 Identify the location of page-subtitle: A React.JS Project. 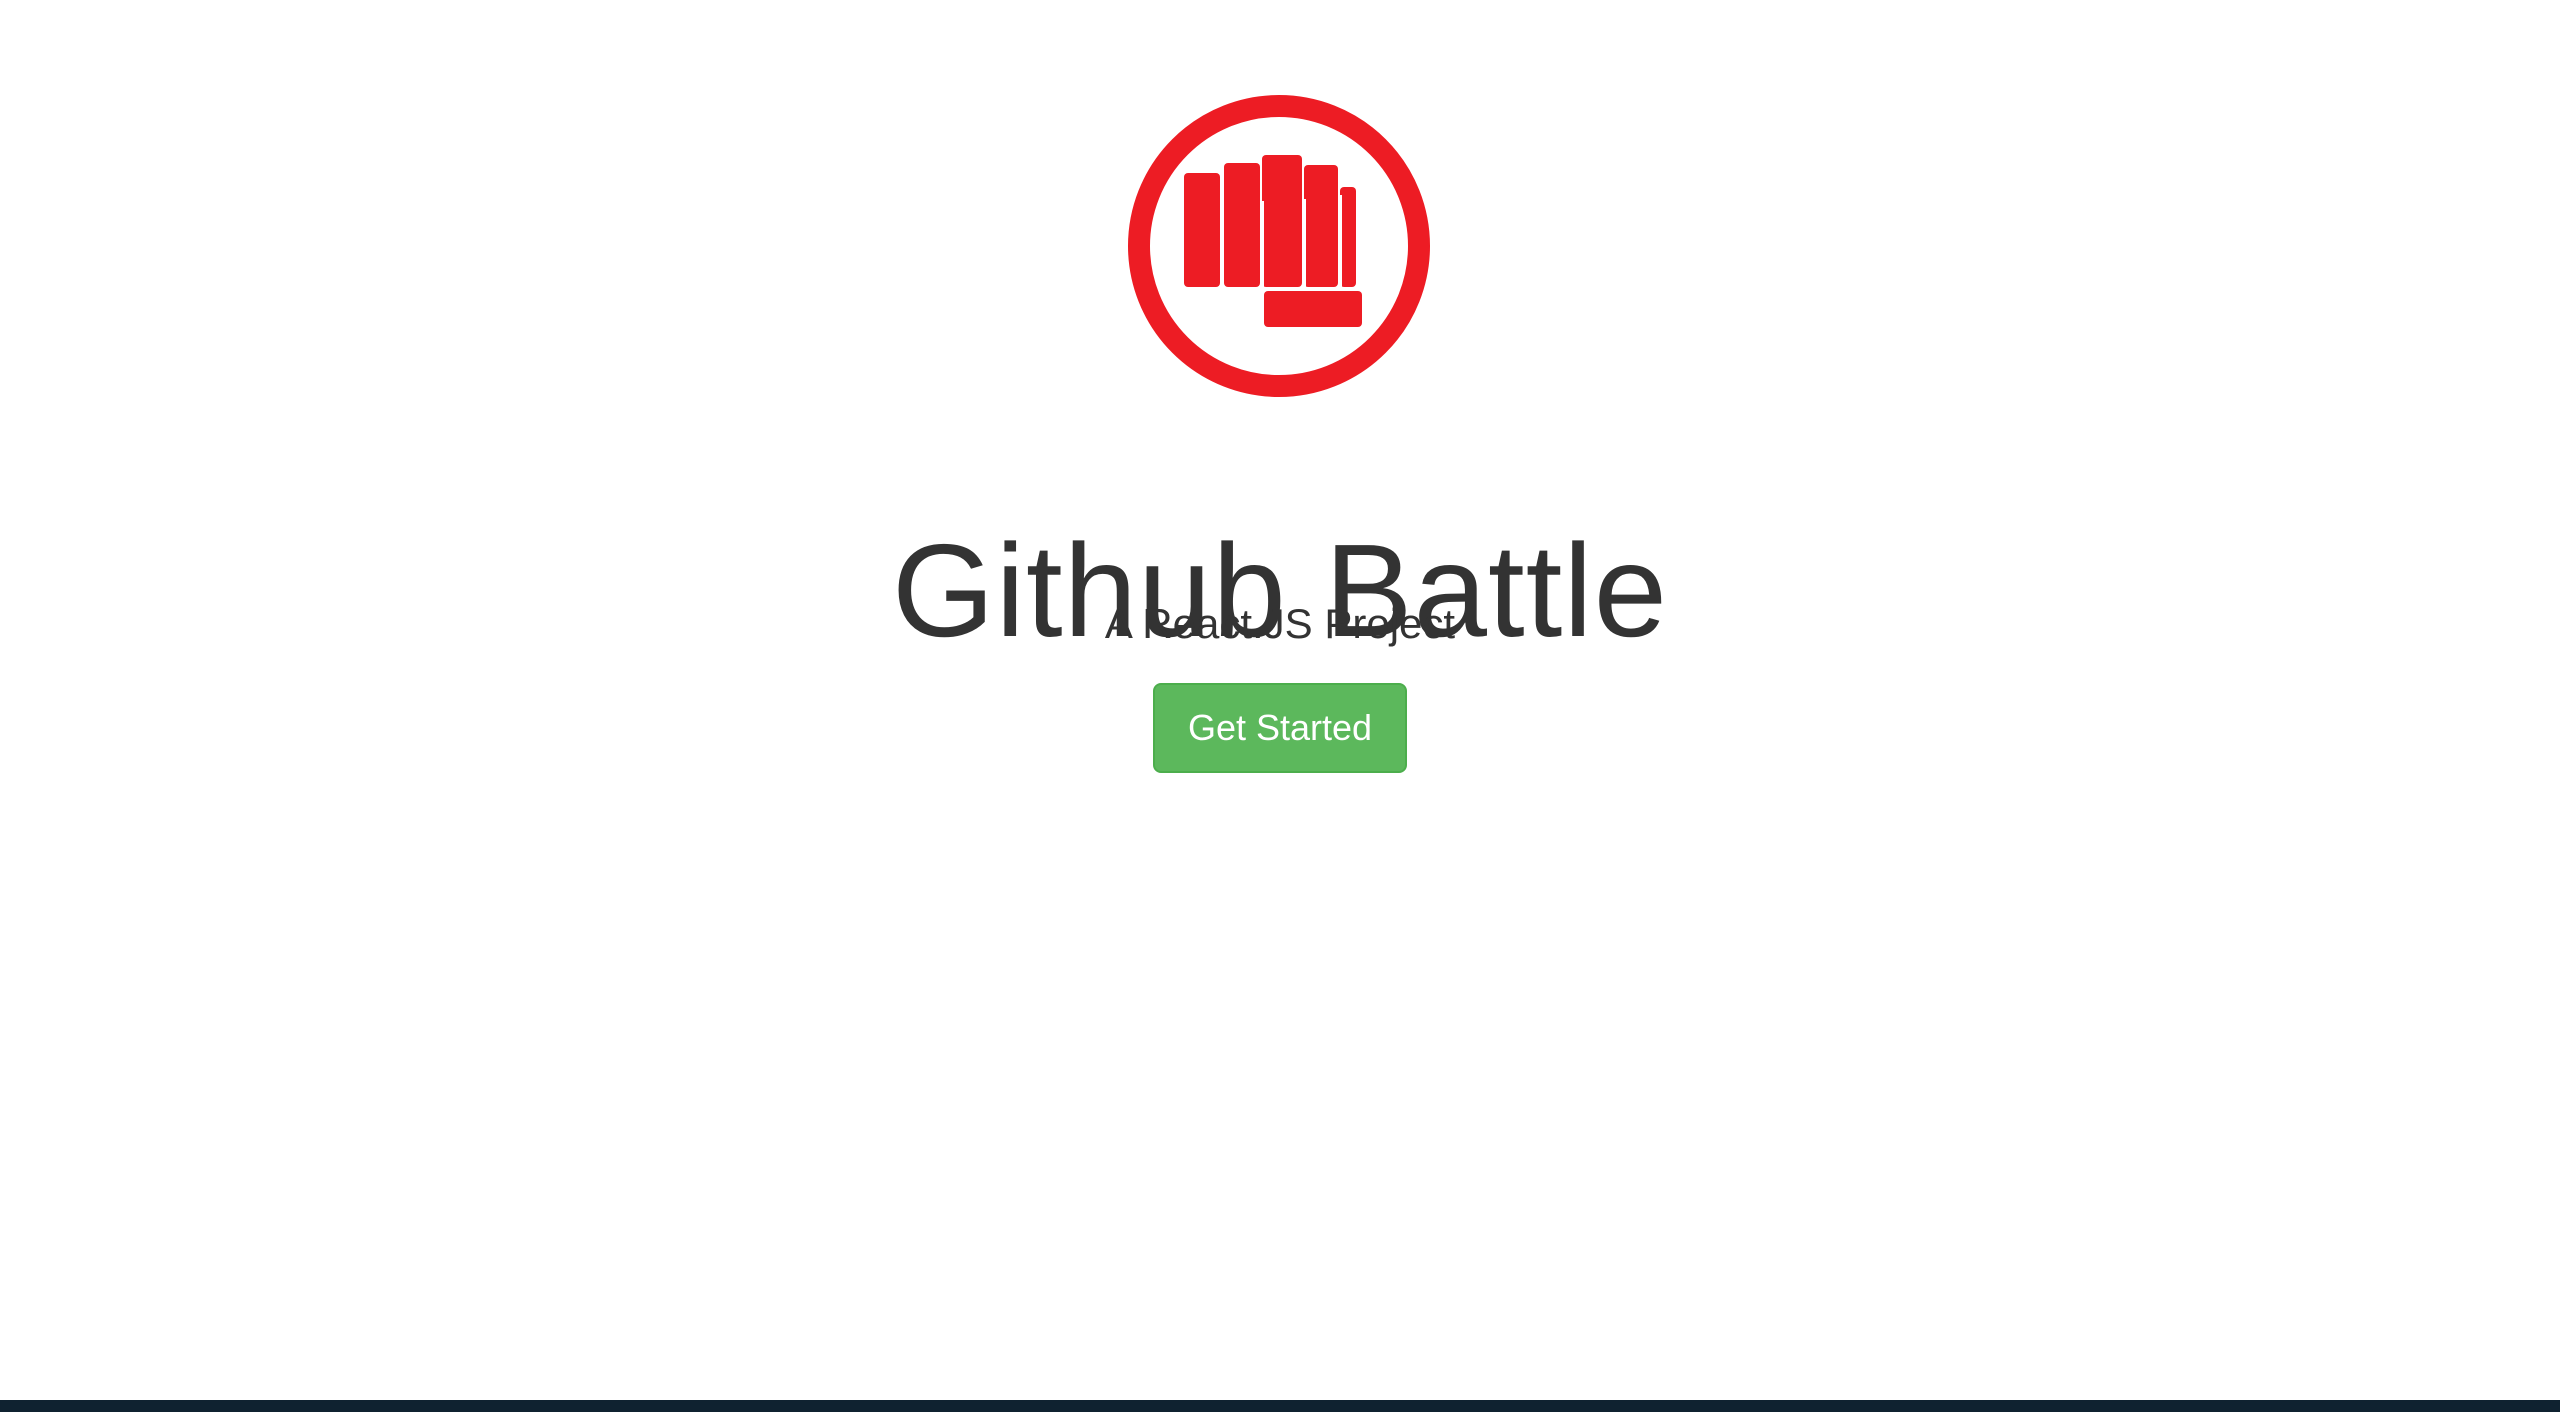
(1280, 623).